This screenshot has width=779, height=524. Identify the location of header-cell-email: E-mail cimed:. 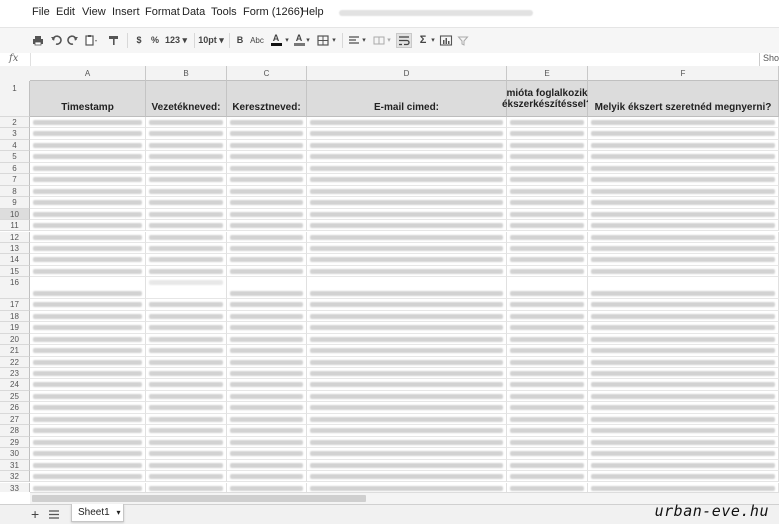
(407, 99).